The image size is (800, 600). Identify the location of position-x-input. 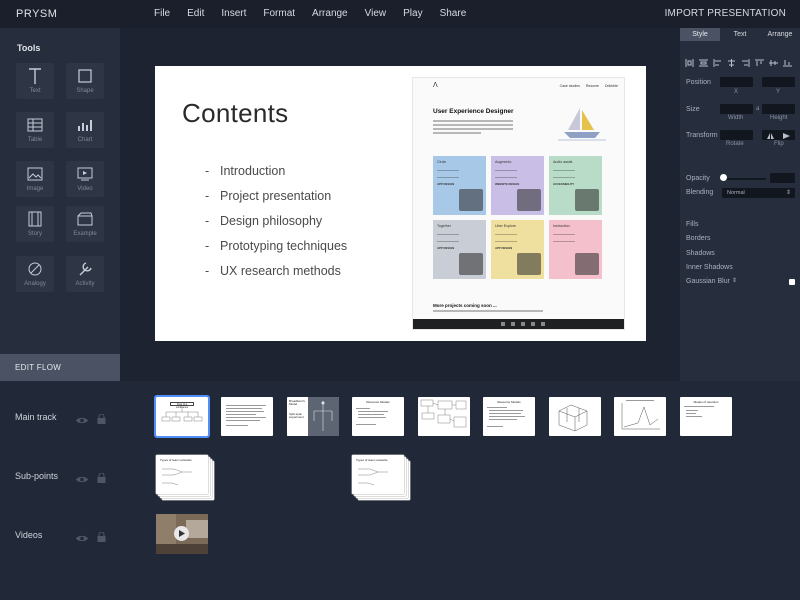
(736, 82).